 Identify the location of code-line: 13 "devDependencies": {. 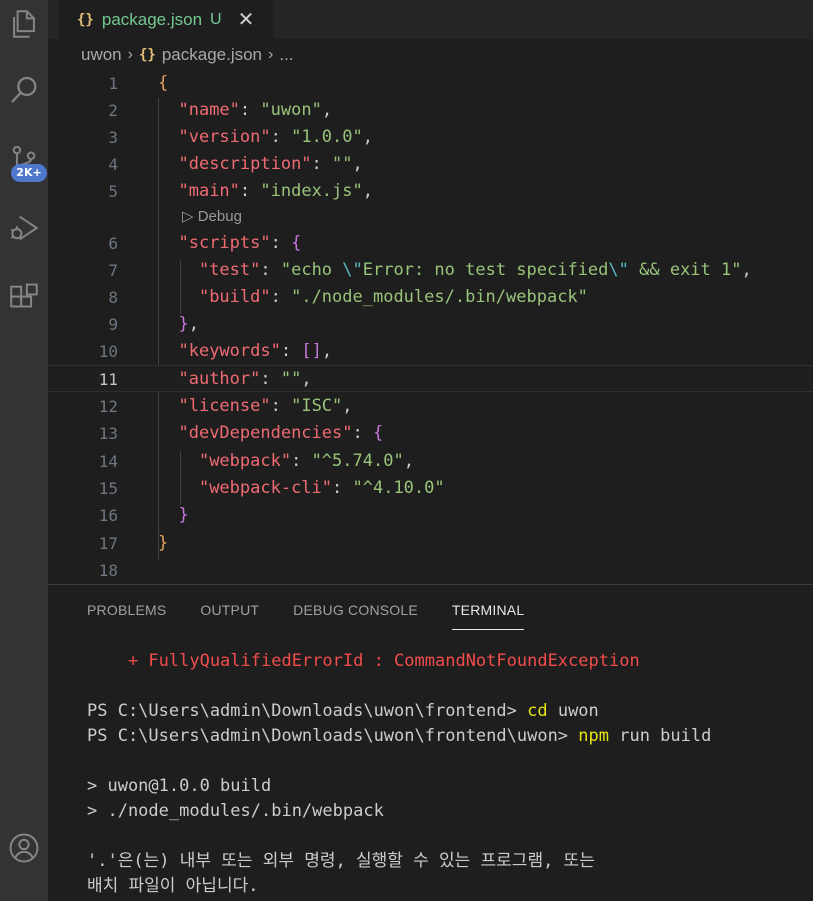
(241, 433).